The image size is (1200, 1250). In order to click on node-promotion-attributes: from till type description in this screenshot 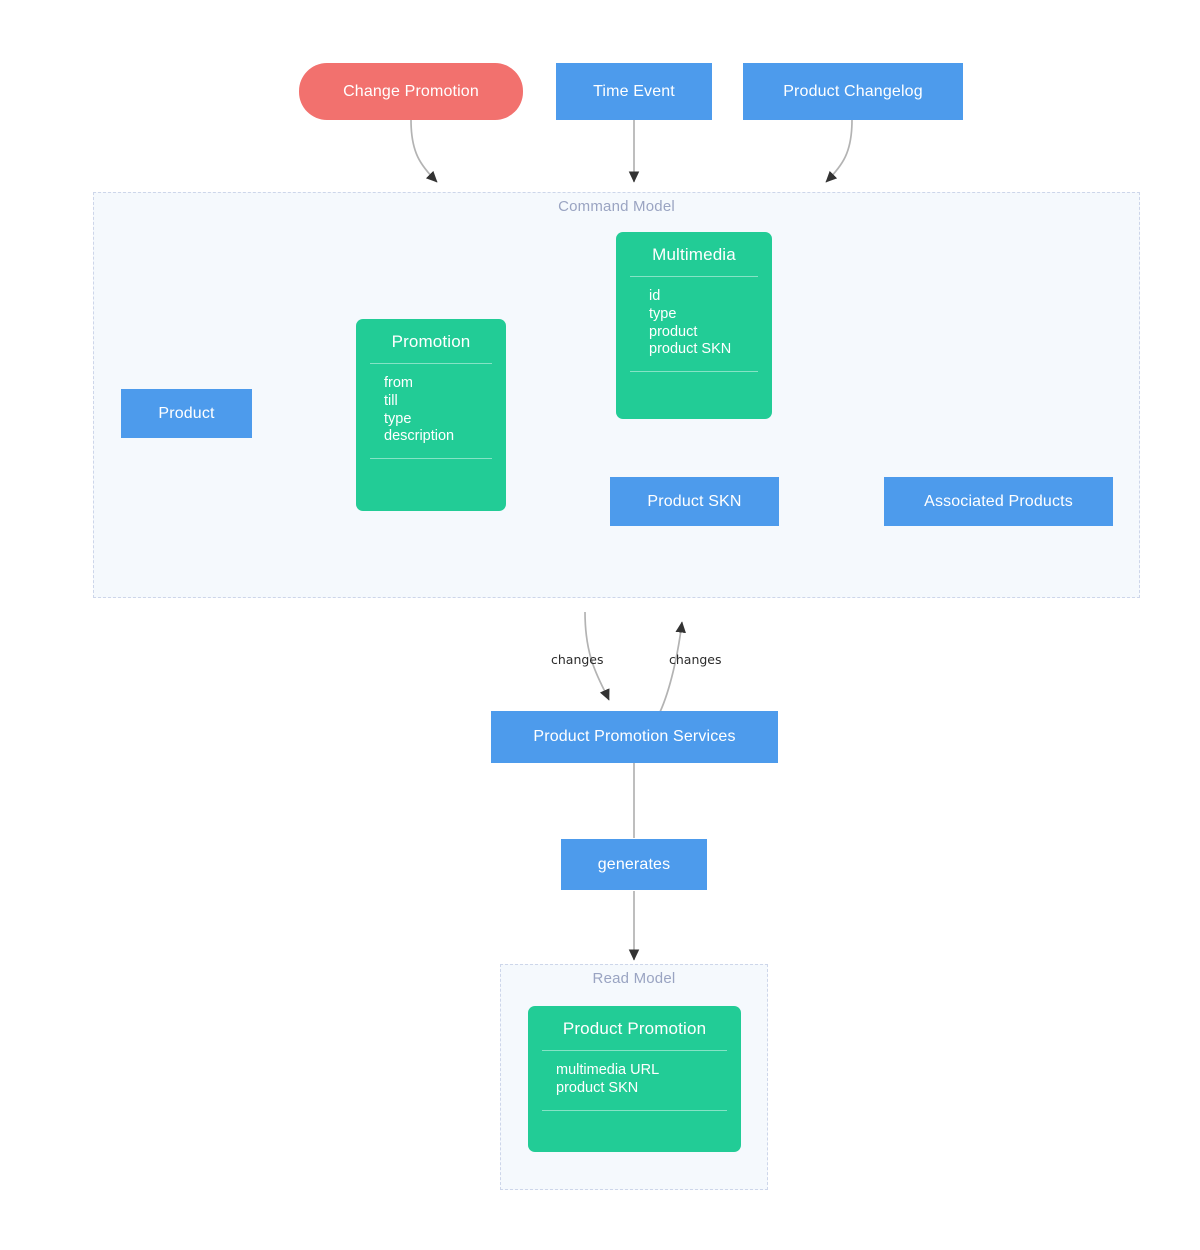, I will do `click(431, 411)`.